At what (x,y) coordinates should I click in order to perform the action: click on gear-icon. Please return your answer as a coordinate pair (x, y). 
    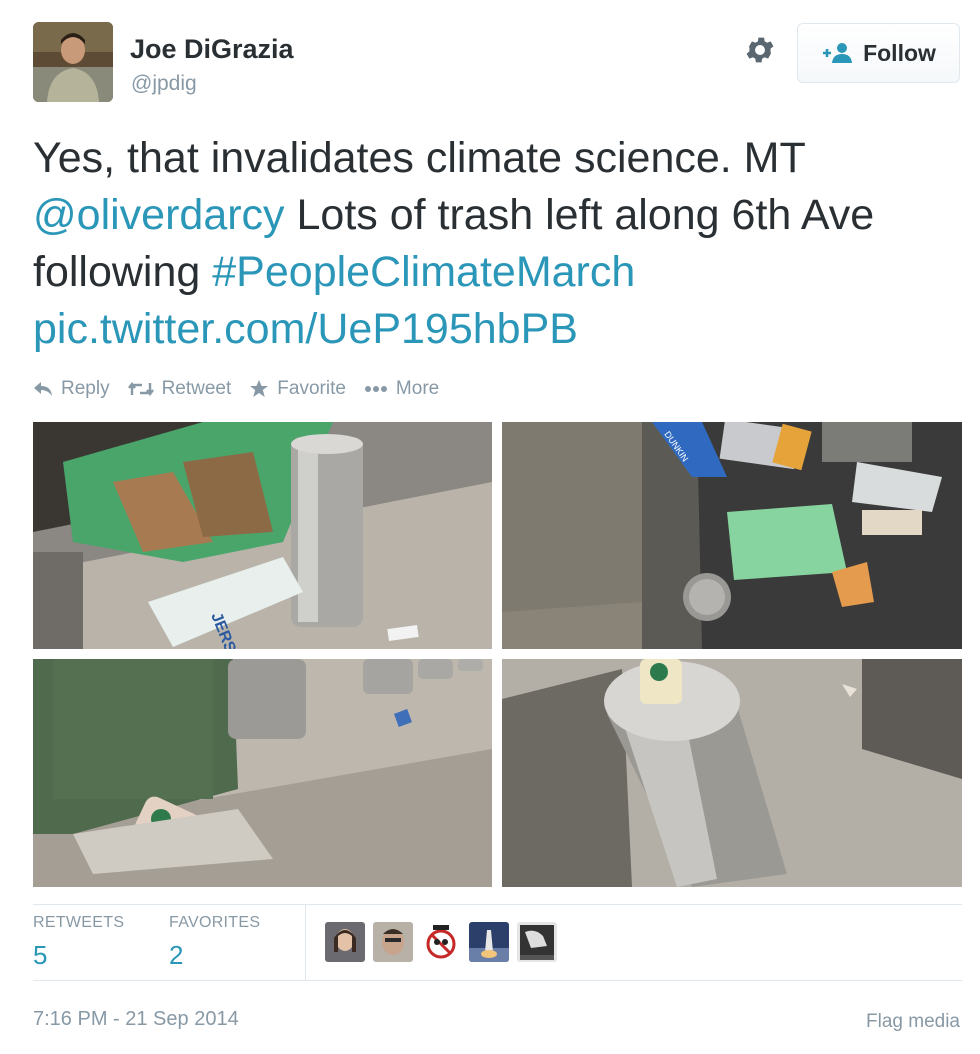
    Looking at the image, I should click on (760, 50).